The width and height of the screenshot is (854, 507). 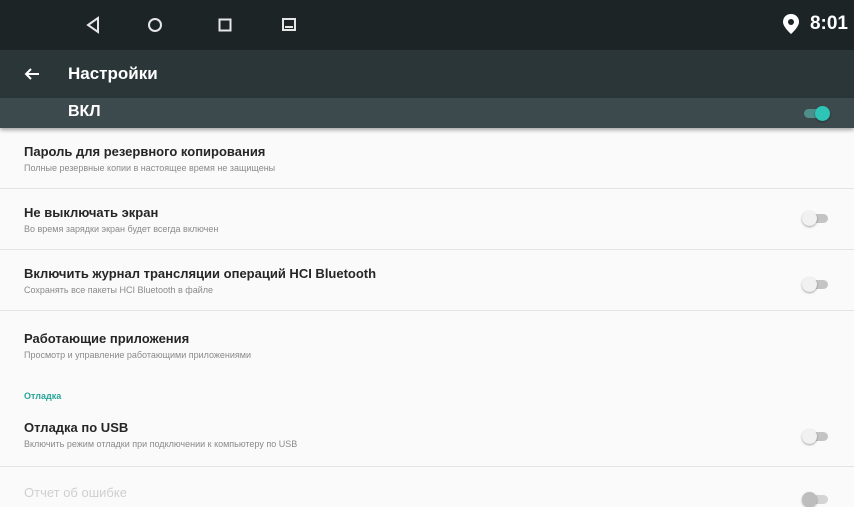 I want to click on master-switch-label: ВКЛ, so click(x=84, y=111).